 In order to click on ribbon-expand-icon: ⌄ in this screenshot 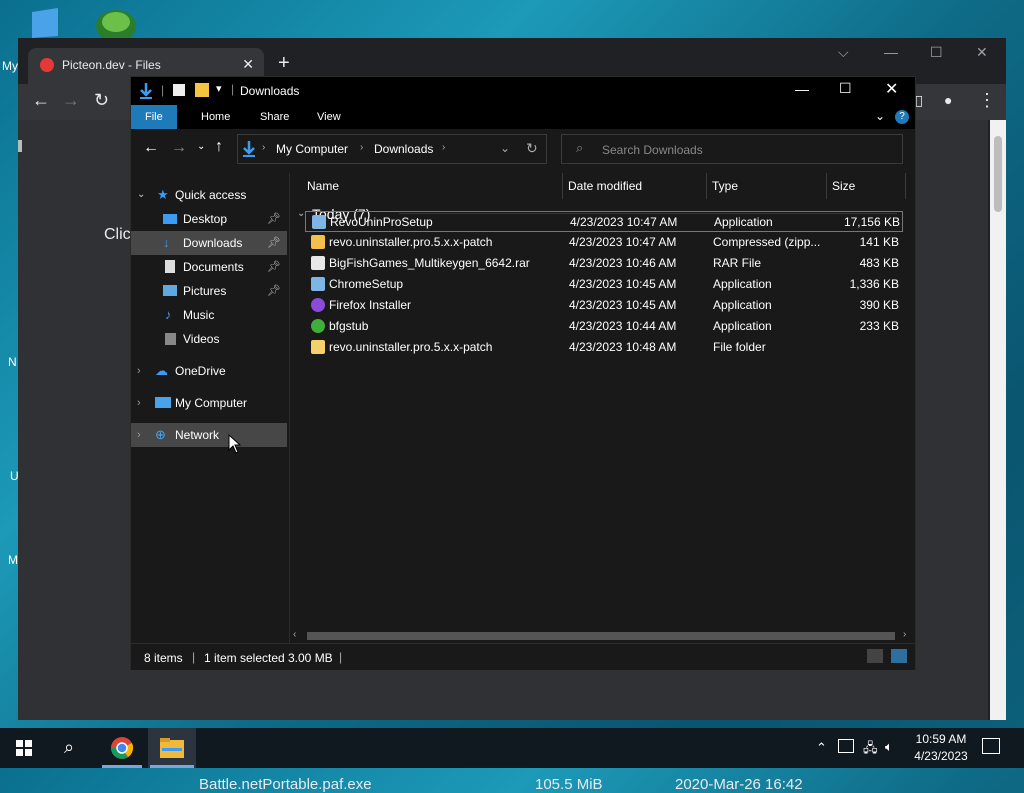, I will do `click(880, 116)`.